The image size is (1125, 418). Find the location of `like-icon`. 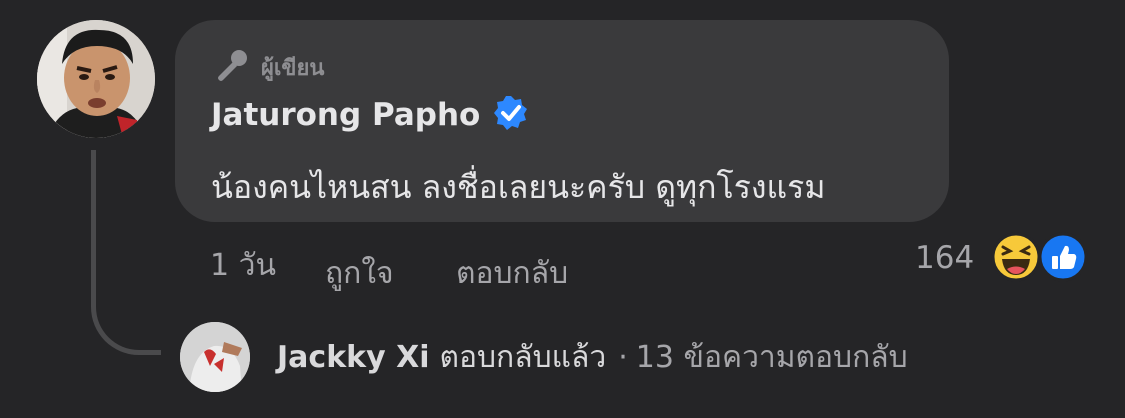

like-icon is located at coordinates (1063, 257).